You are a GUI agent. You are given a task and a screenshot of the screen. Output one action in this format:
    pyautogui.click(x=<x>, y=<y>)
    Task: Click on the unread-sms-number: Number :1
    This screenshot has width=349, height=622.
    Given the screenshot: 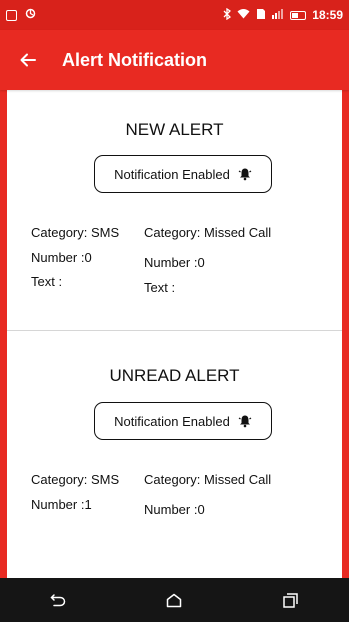 What is the action you would take?
    pyautogui.click(x=61, y=504)
    